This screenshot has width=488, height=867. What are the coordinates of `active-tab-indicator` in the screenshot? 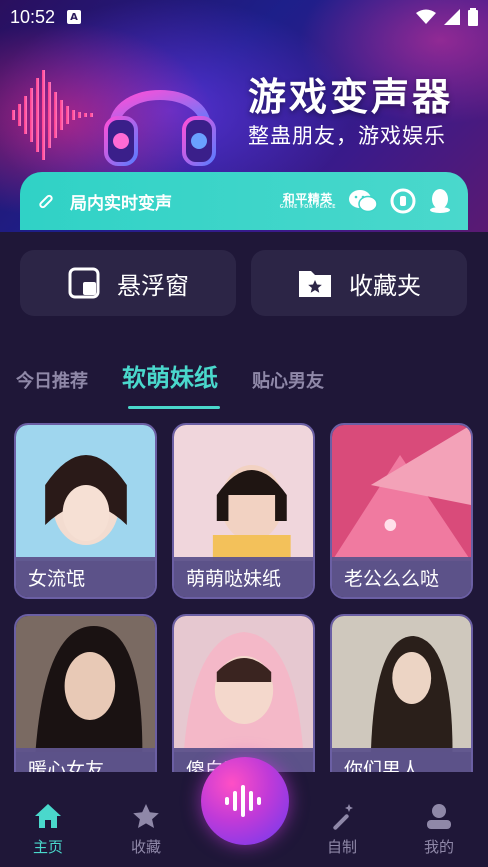 It's located at (174, 407).